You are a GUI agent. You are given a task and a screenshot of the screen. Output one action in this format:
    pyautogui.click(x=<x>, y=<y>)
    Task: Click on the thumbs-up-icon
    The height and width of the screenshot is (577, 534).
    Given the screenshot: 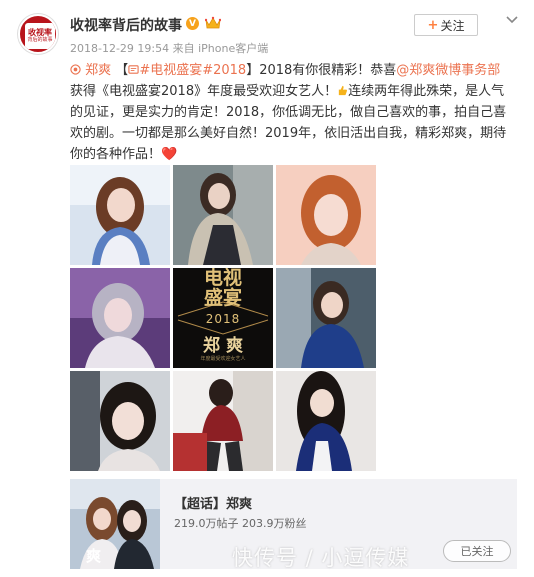 What is the action you would take?
    pyautogui.click(x=343, y=90)
    